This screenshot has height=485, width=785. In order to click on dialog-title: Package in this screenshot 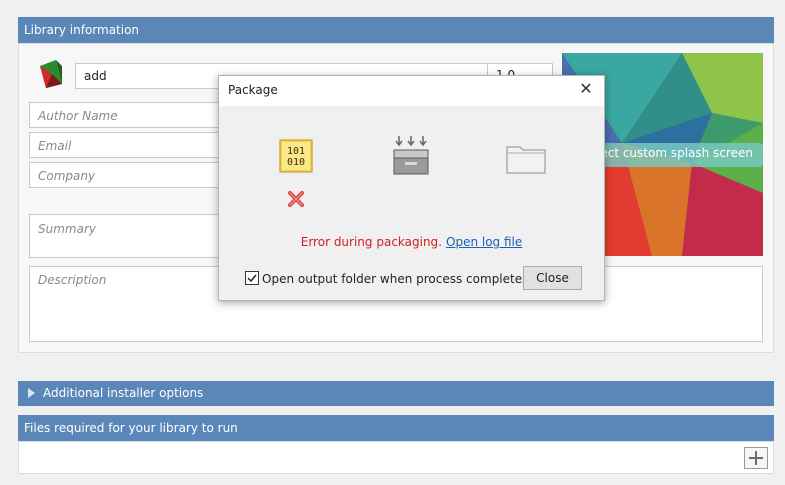, I will do `click(253, 90)`.